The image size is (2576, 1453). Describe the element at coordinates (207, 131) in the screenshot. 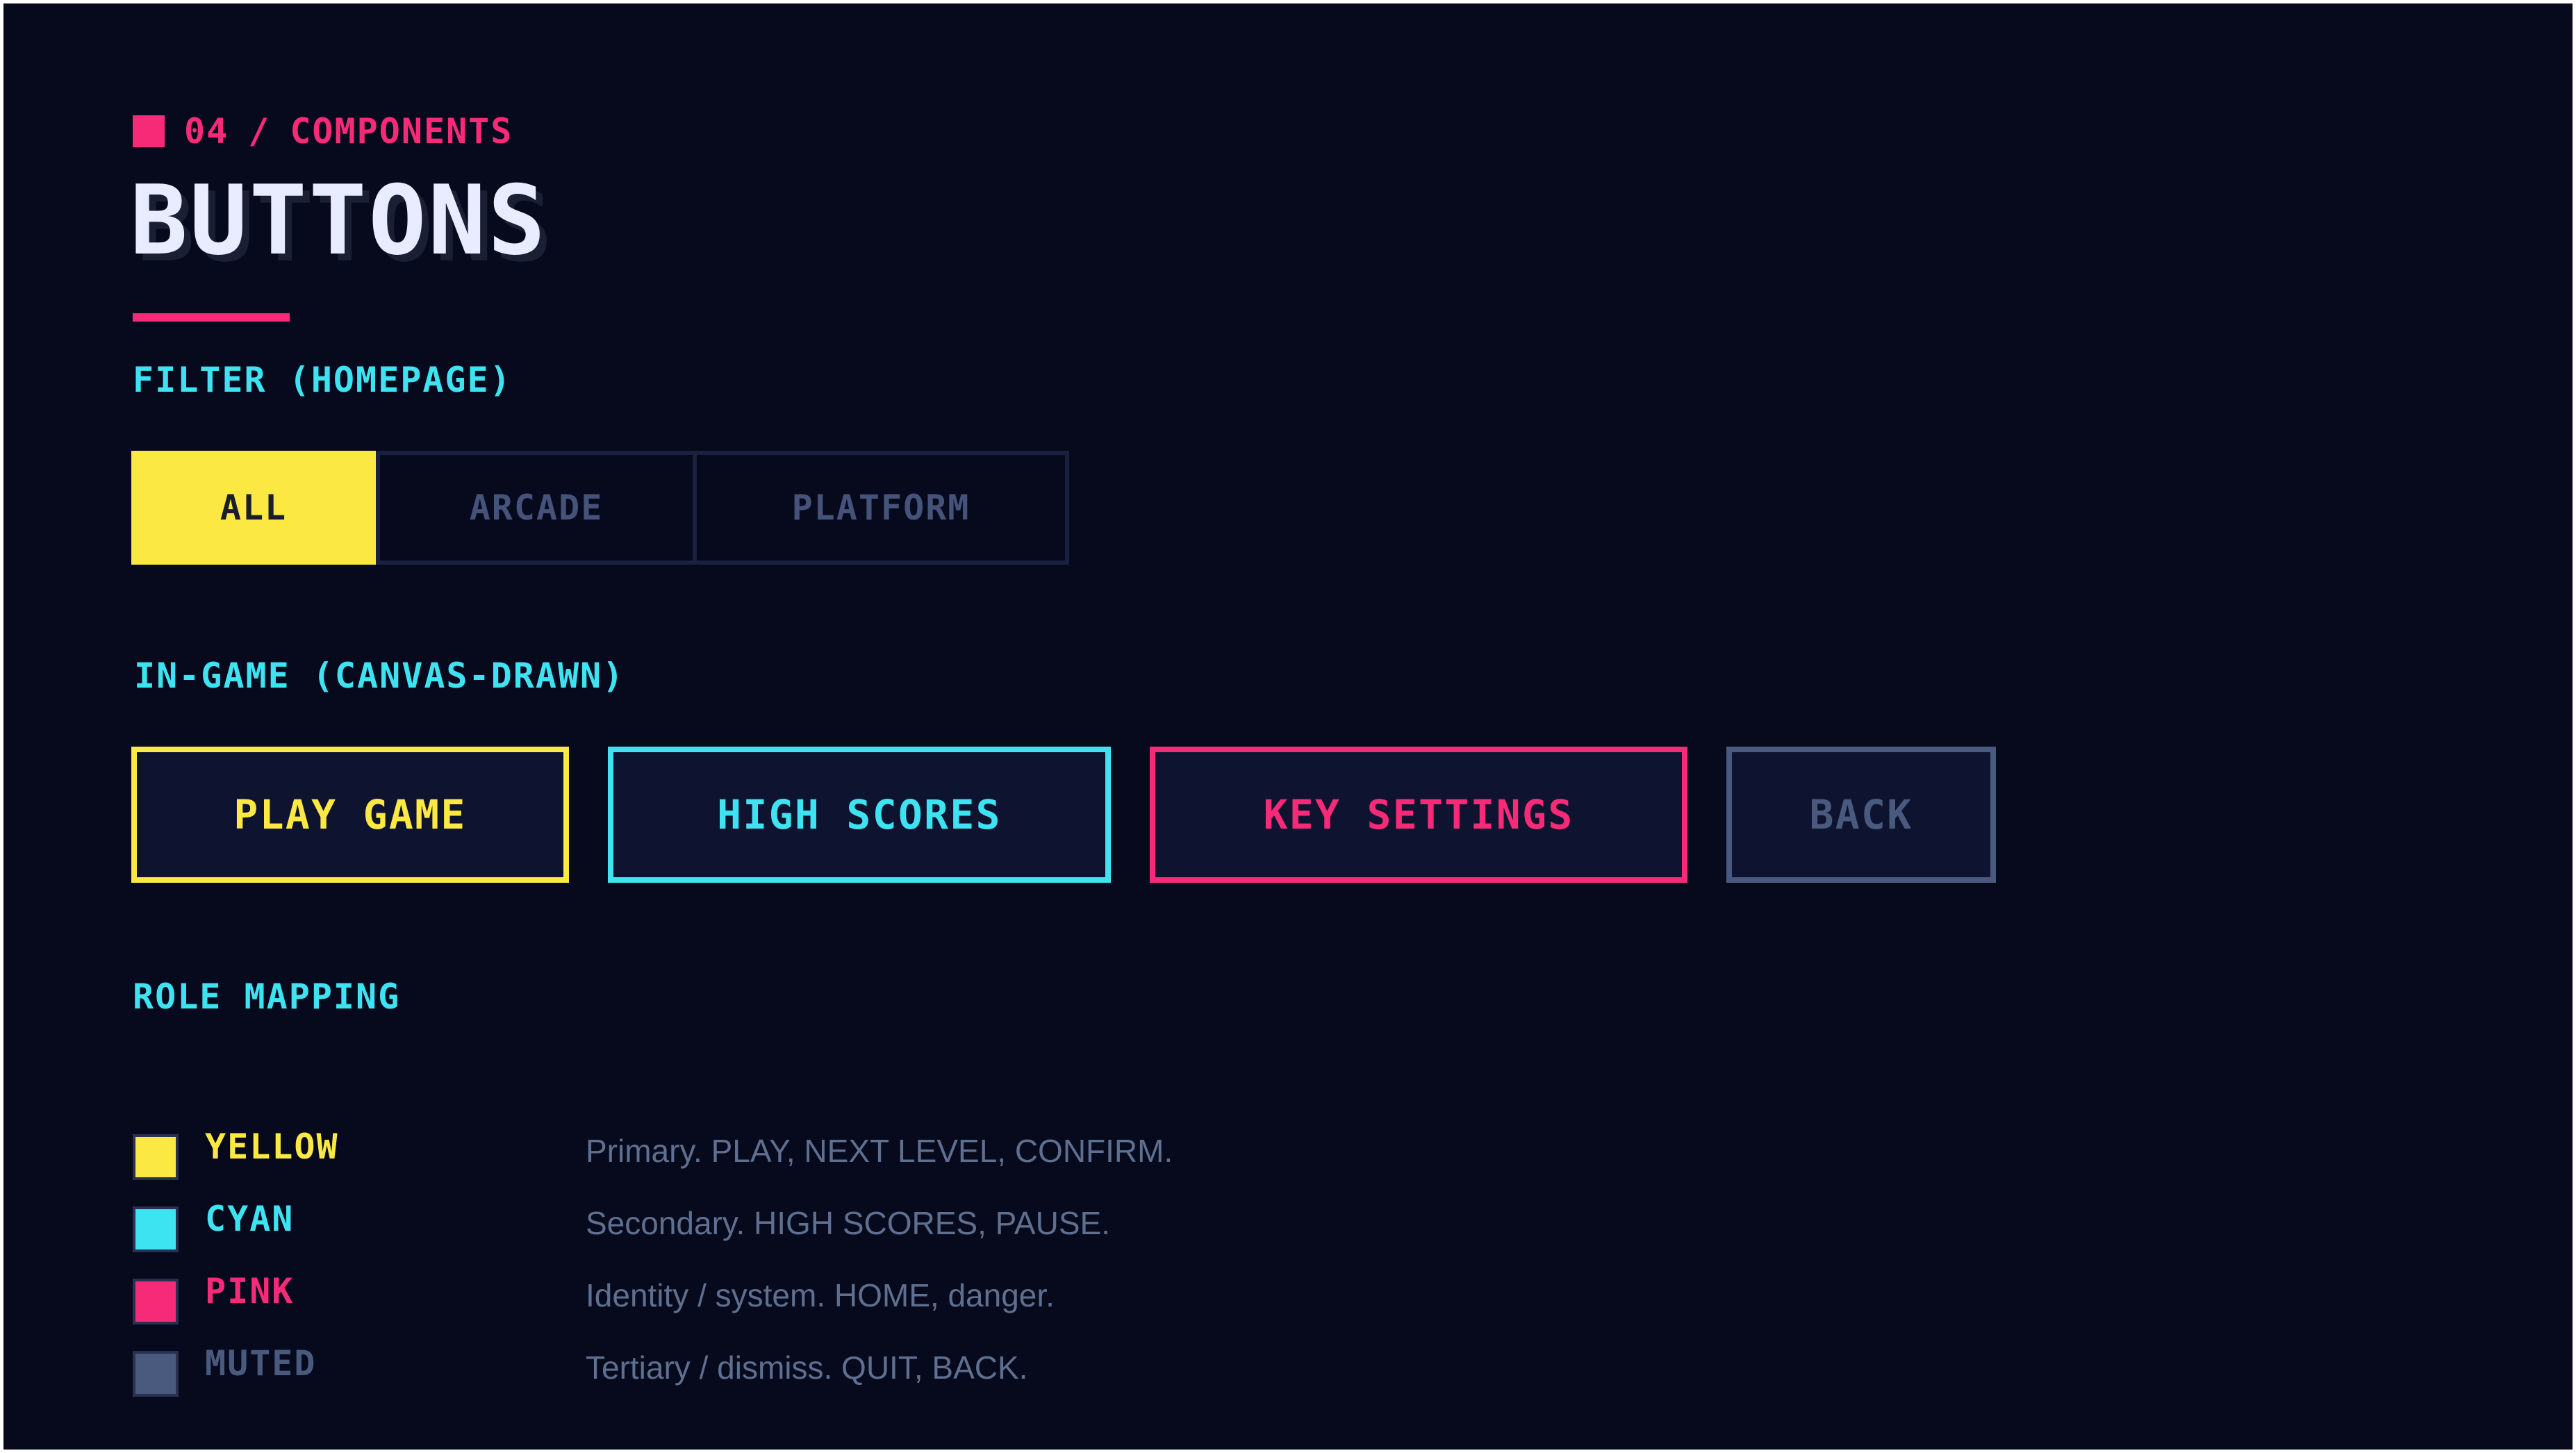

I see `section-number: 04` at that location.